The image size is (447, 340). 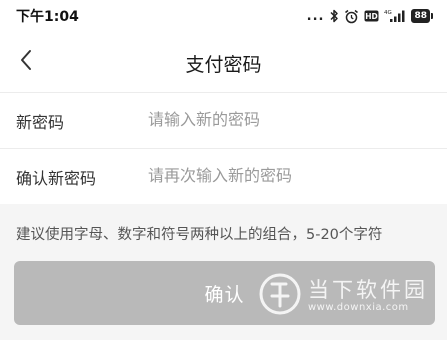 I want to click on alarm-icon, so click(x=351, y=16).